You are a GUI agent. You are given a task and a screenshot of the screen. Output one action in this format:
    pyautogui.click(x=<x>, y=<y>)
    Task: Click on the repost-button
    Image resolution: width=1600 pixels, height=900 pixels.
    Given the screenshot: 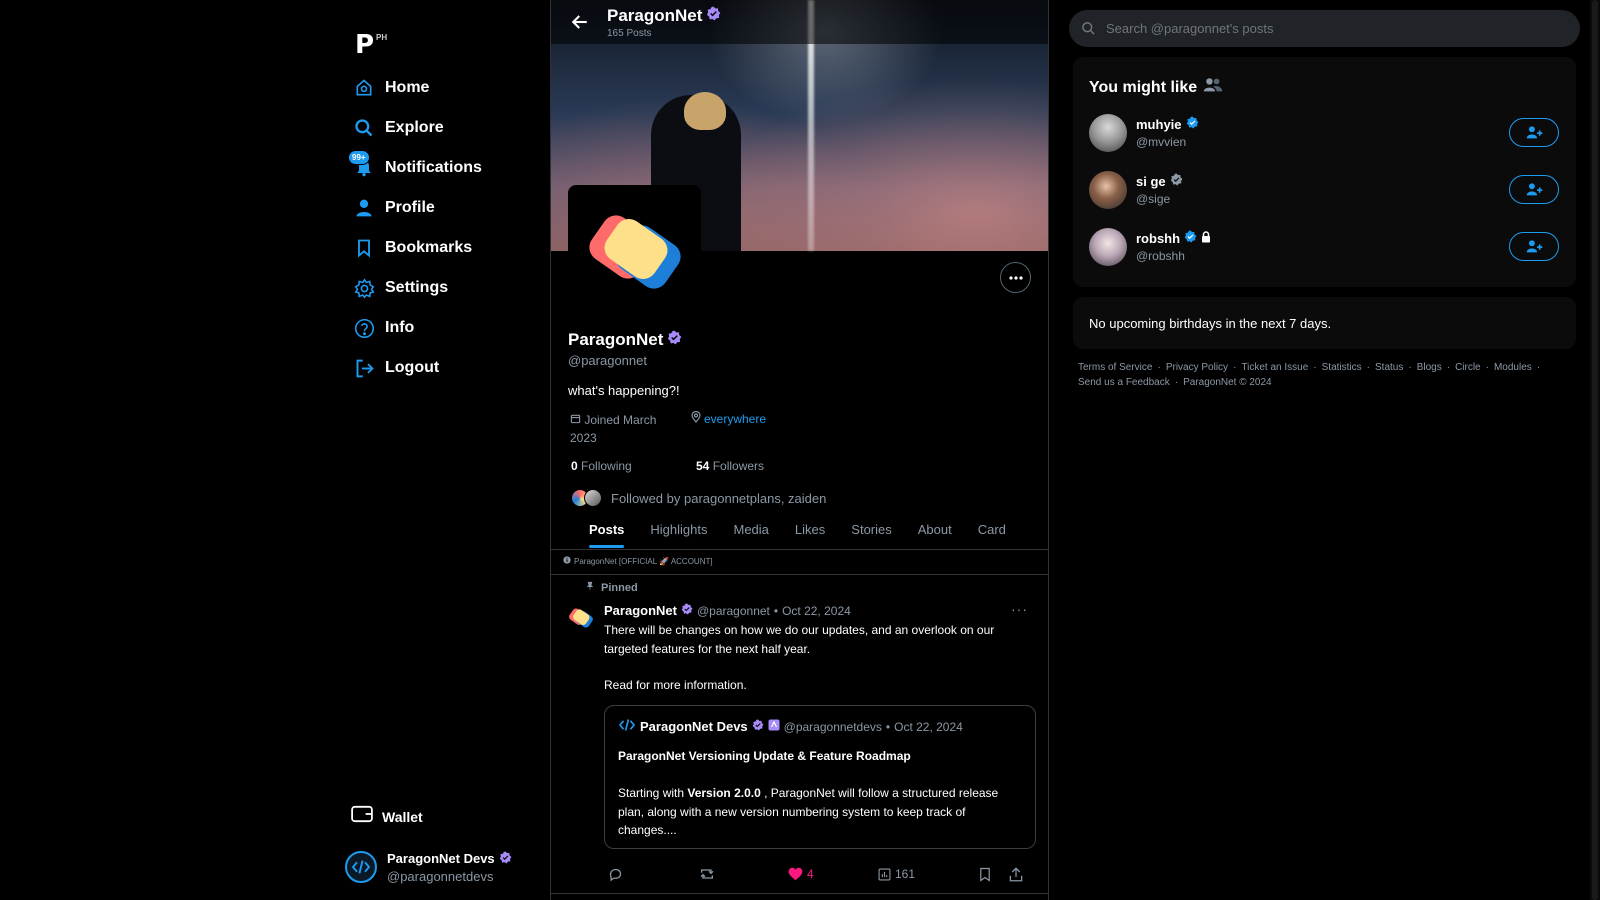 What is the action you would take?
    pyautogui.click(x=707, y=874)
    